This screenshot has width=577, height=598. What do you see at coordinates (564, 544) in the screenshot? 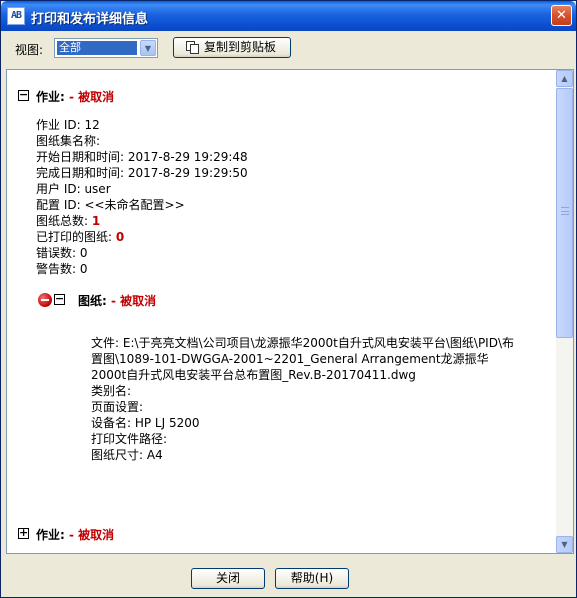
I see `scroll-down-icon: ▼` at bounding box center [564, 544].